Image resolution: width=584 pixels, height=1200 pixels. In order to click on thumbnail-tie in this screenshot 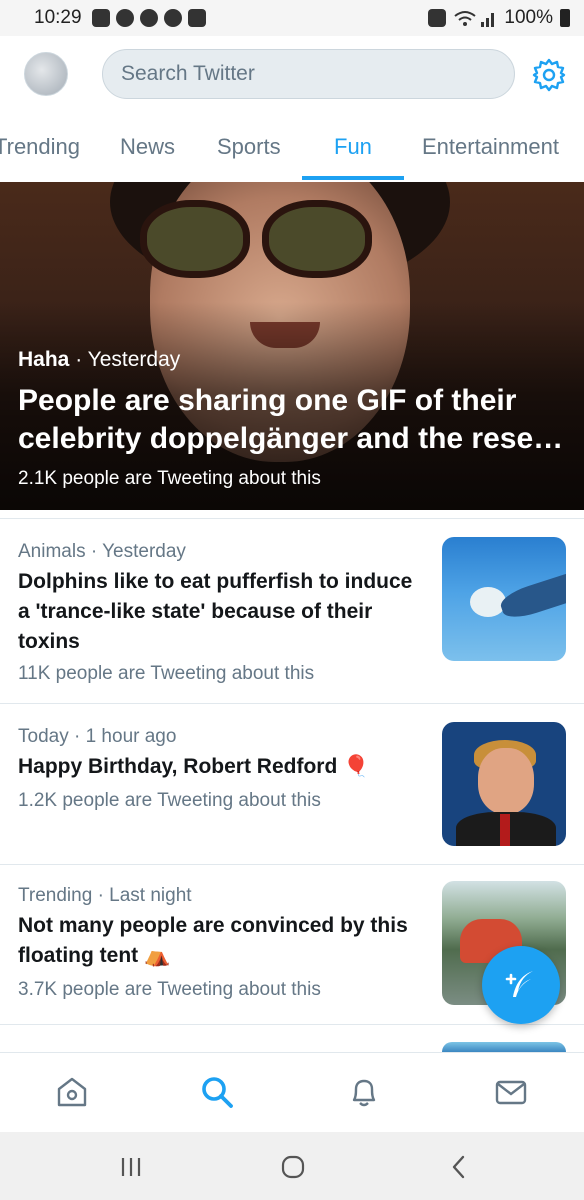, I will do `click(505, 830)`.